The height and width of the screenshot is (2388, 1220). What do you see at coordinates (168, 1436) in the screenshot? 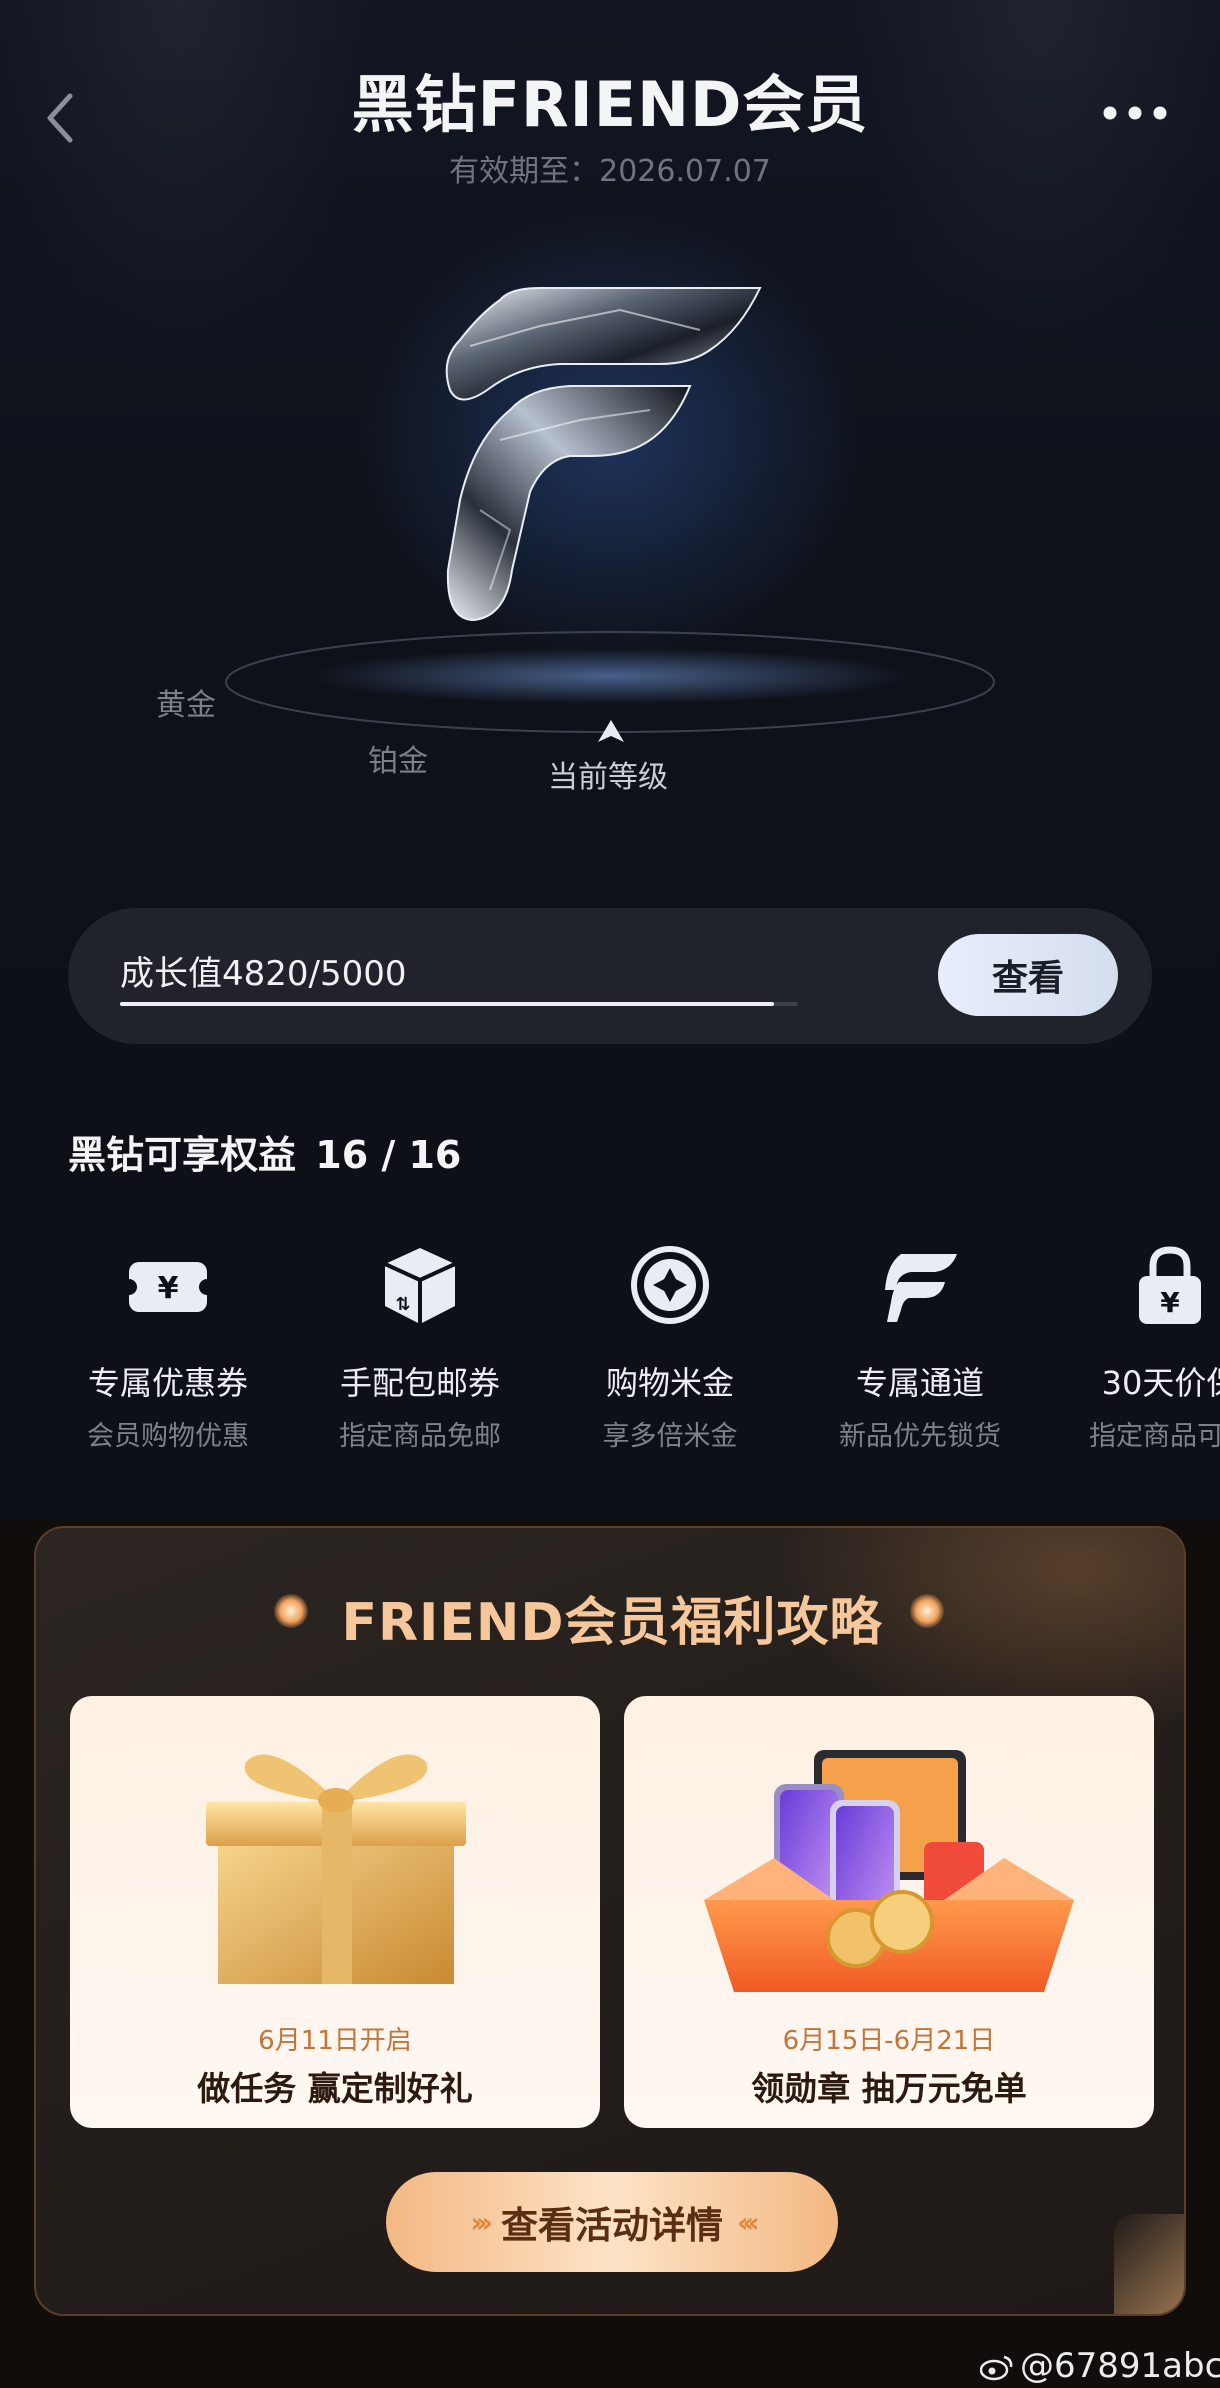
I see `benefit-desc: 会员购物优惠` at bounding box center [168, 1436].